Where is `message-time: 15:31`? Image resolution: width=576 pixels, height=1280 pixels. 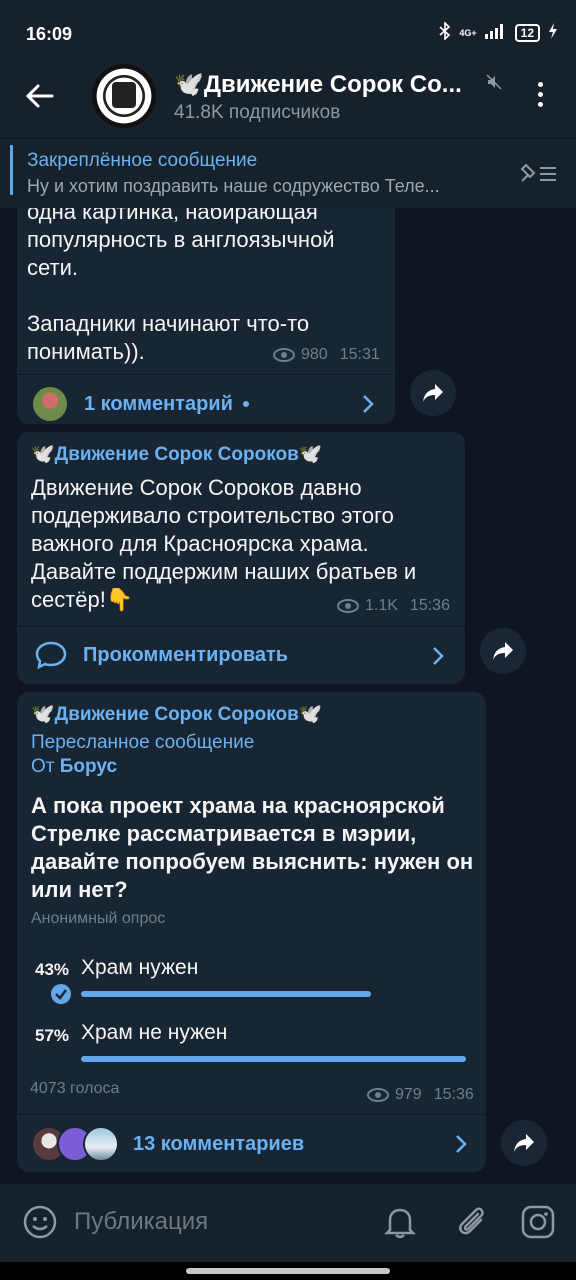 message-time: 15:31 is located at coordinates (359, 354).